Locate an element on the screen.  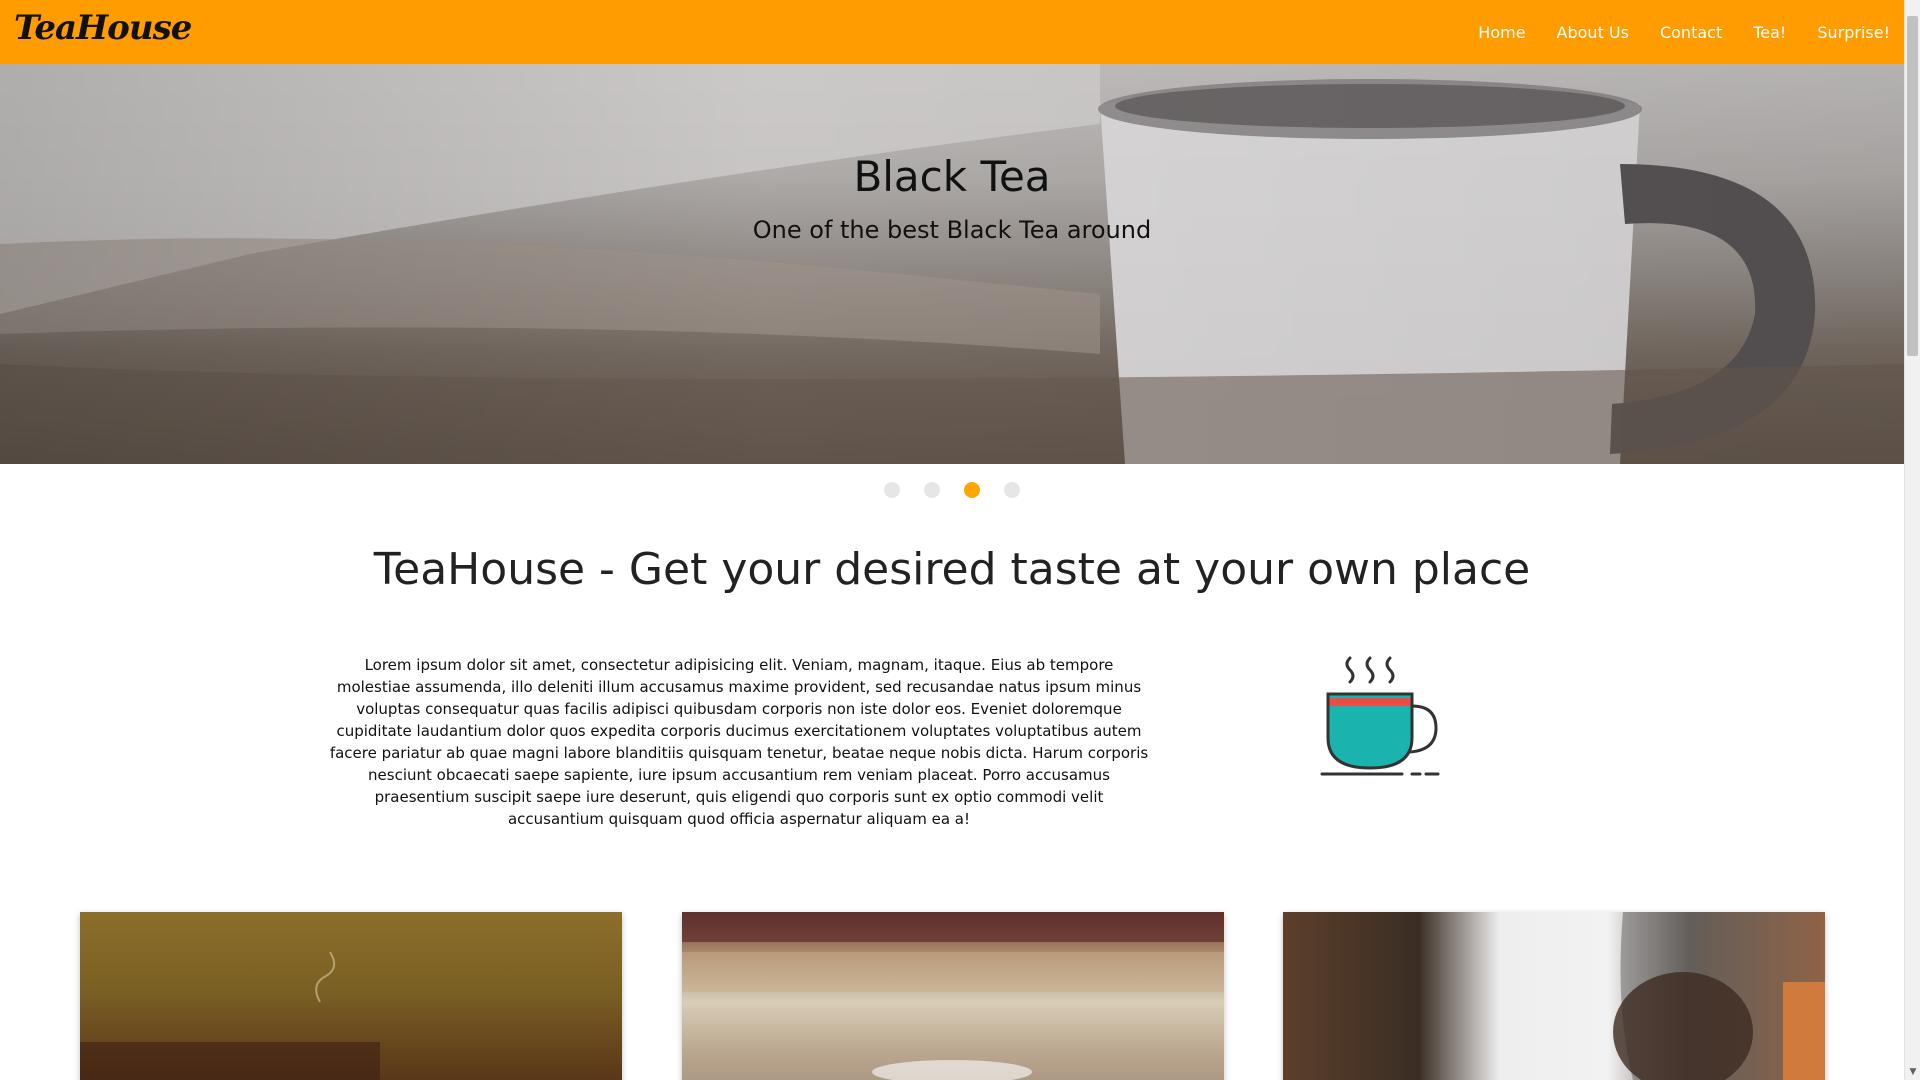
carousel-indicators is located at coordinates (952, 490).